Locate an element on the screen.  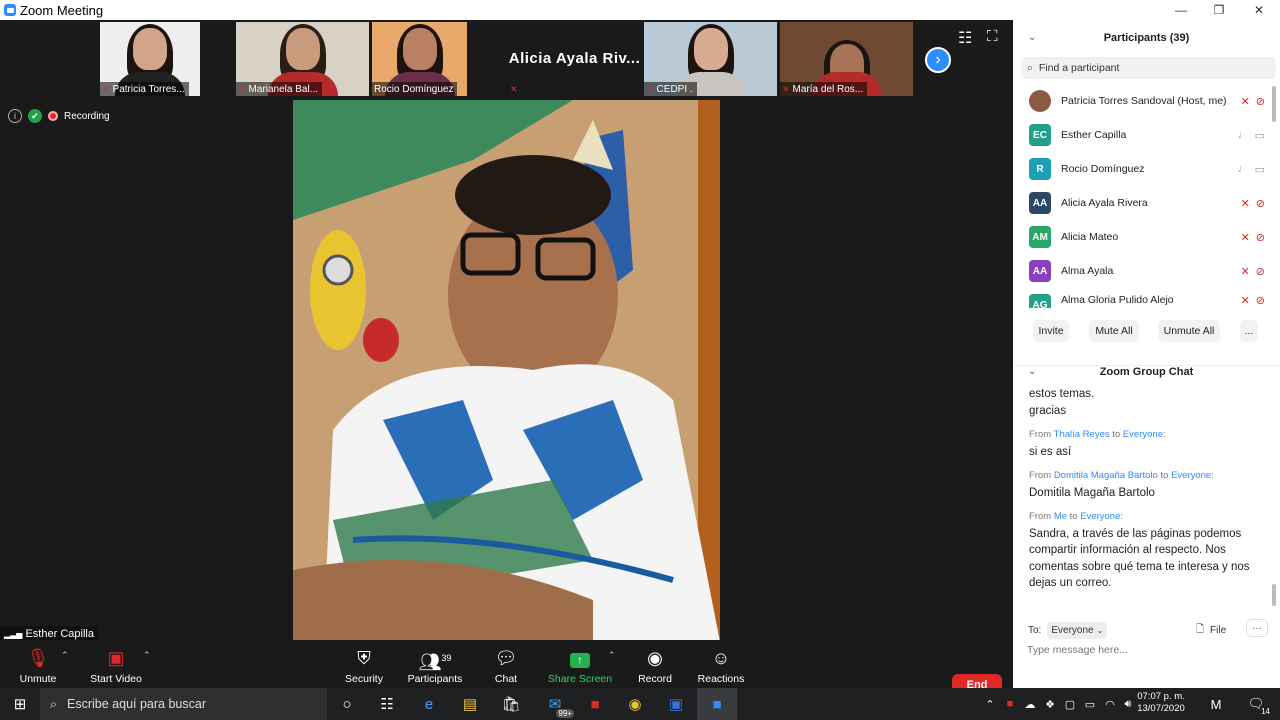
next-page-button: › is located at coordinates (938, 60).